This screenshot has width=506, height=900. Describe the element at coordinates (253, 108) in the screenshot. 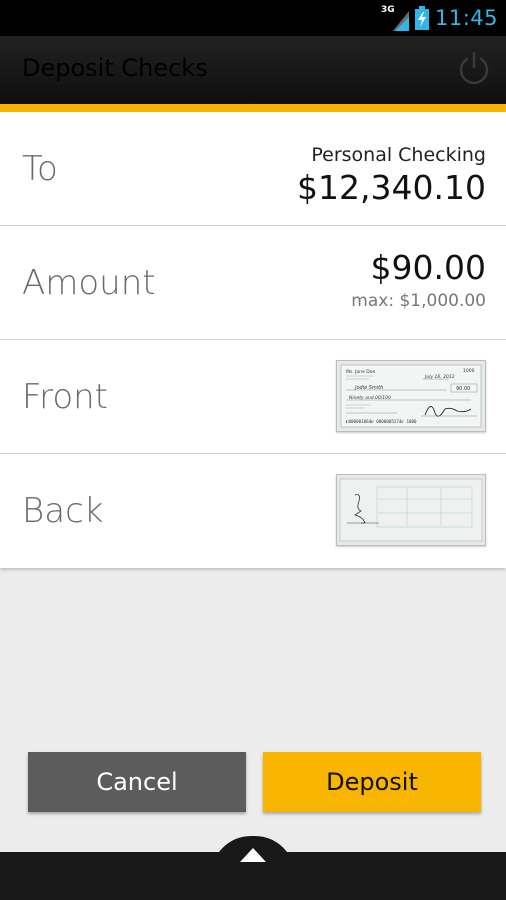

I see `accent-stripe` at that location.